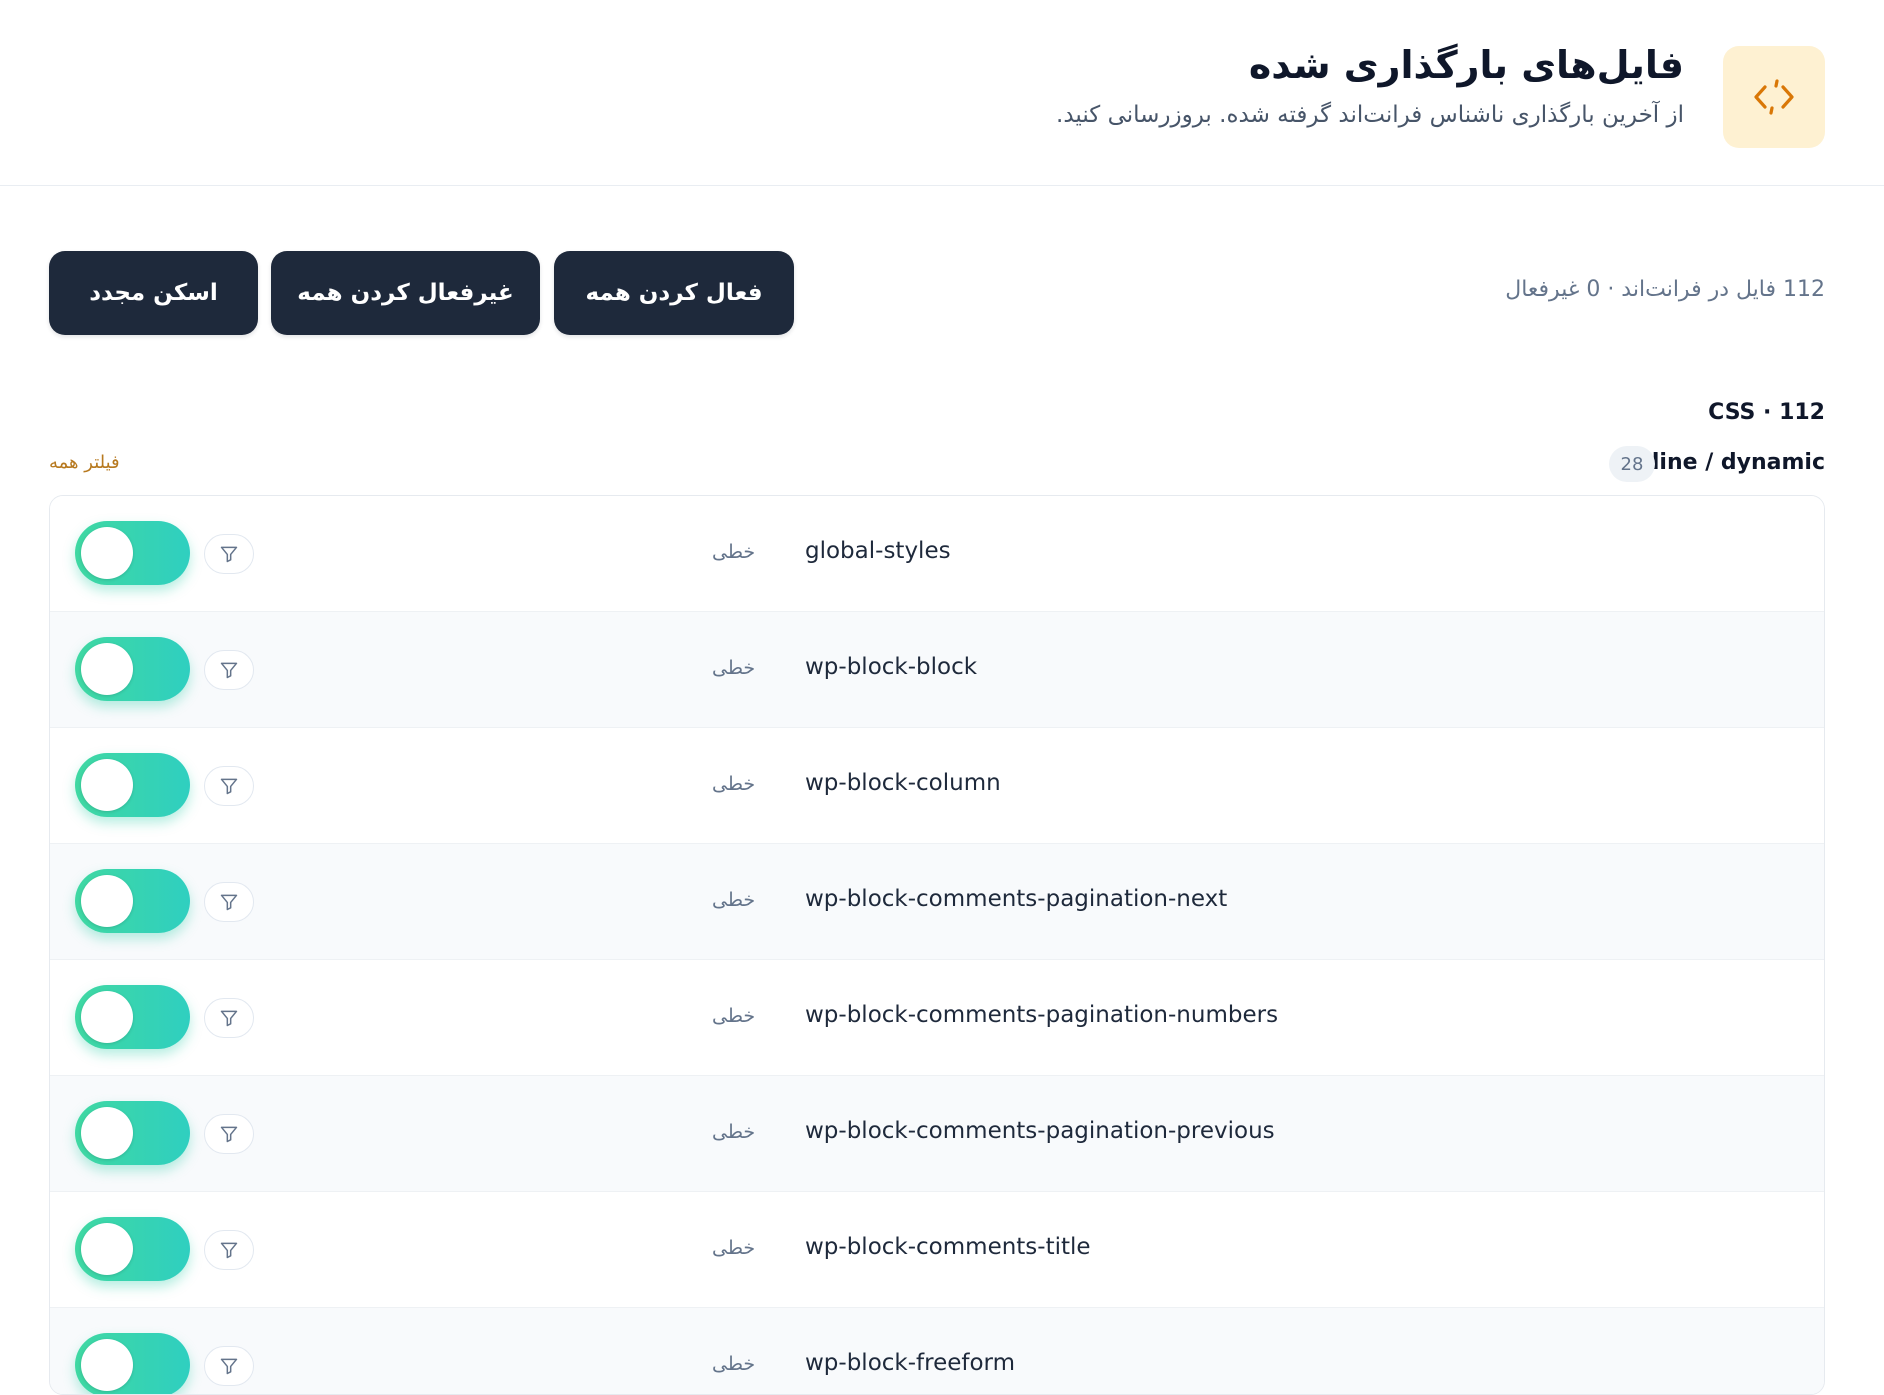  Describe the element at coordinates (948, 1247) in the screenshot. I see `row-file-name: wp-block-comments-title` at that location.